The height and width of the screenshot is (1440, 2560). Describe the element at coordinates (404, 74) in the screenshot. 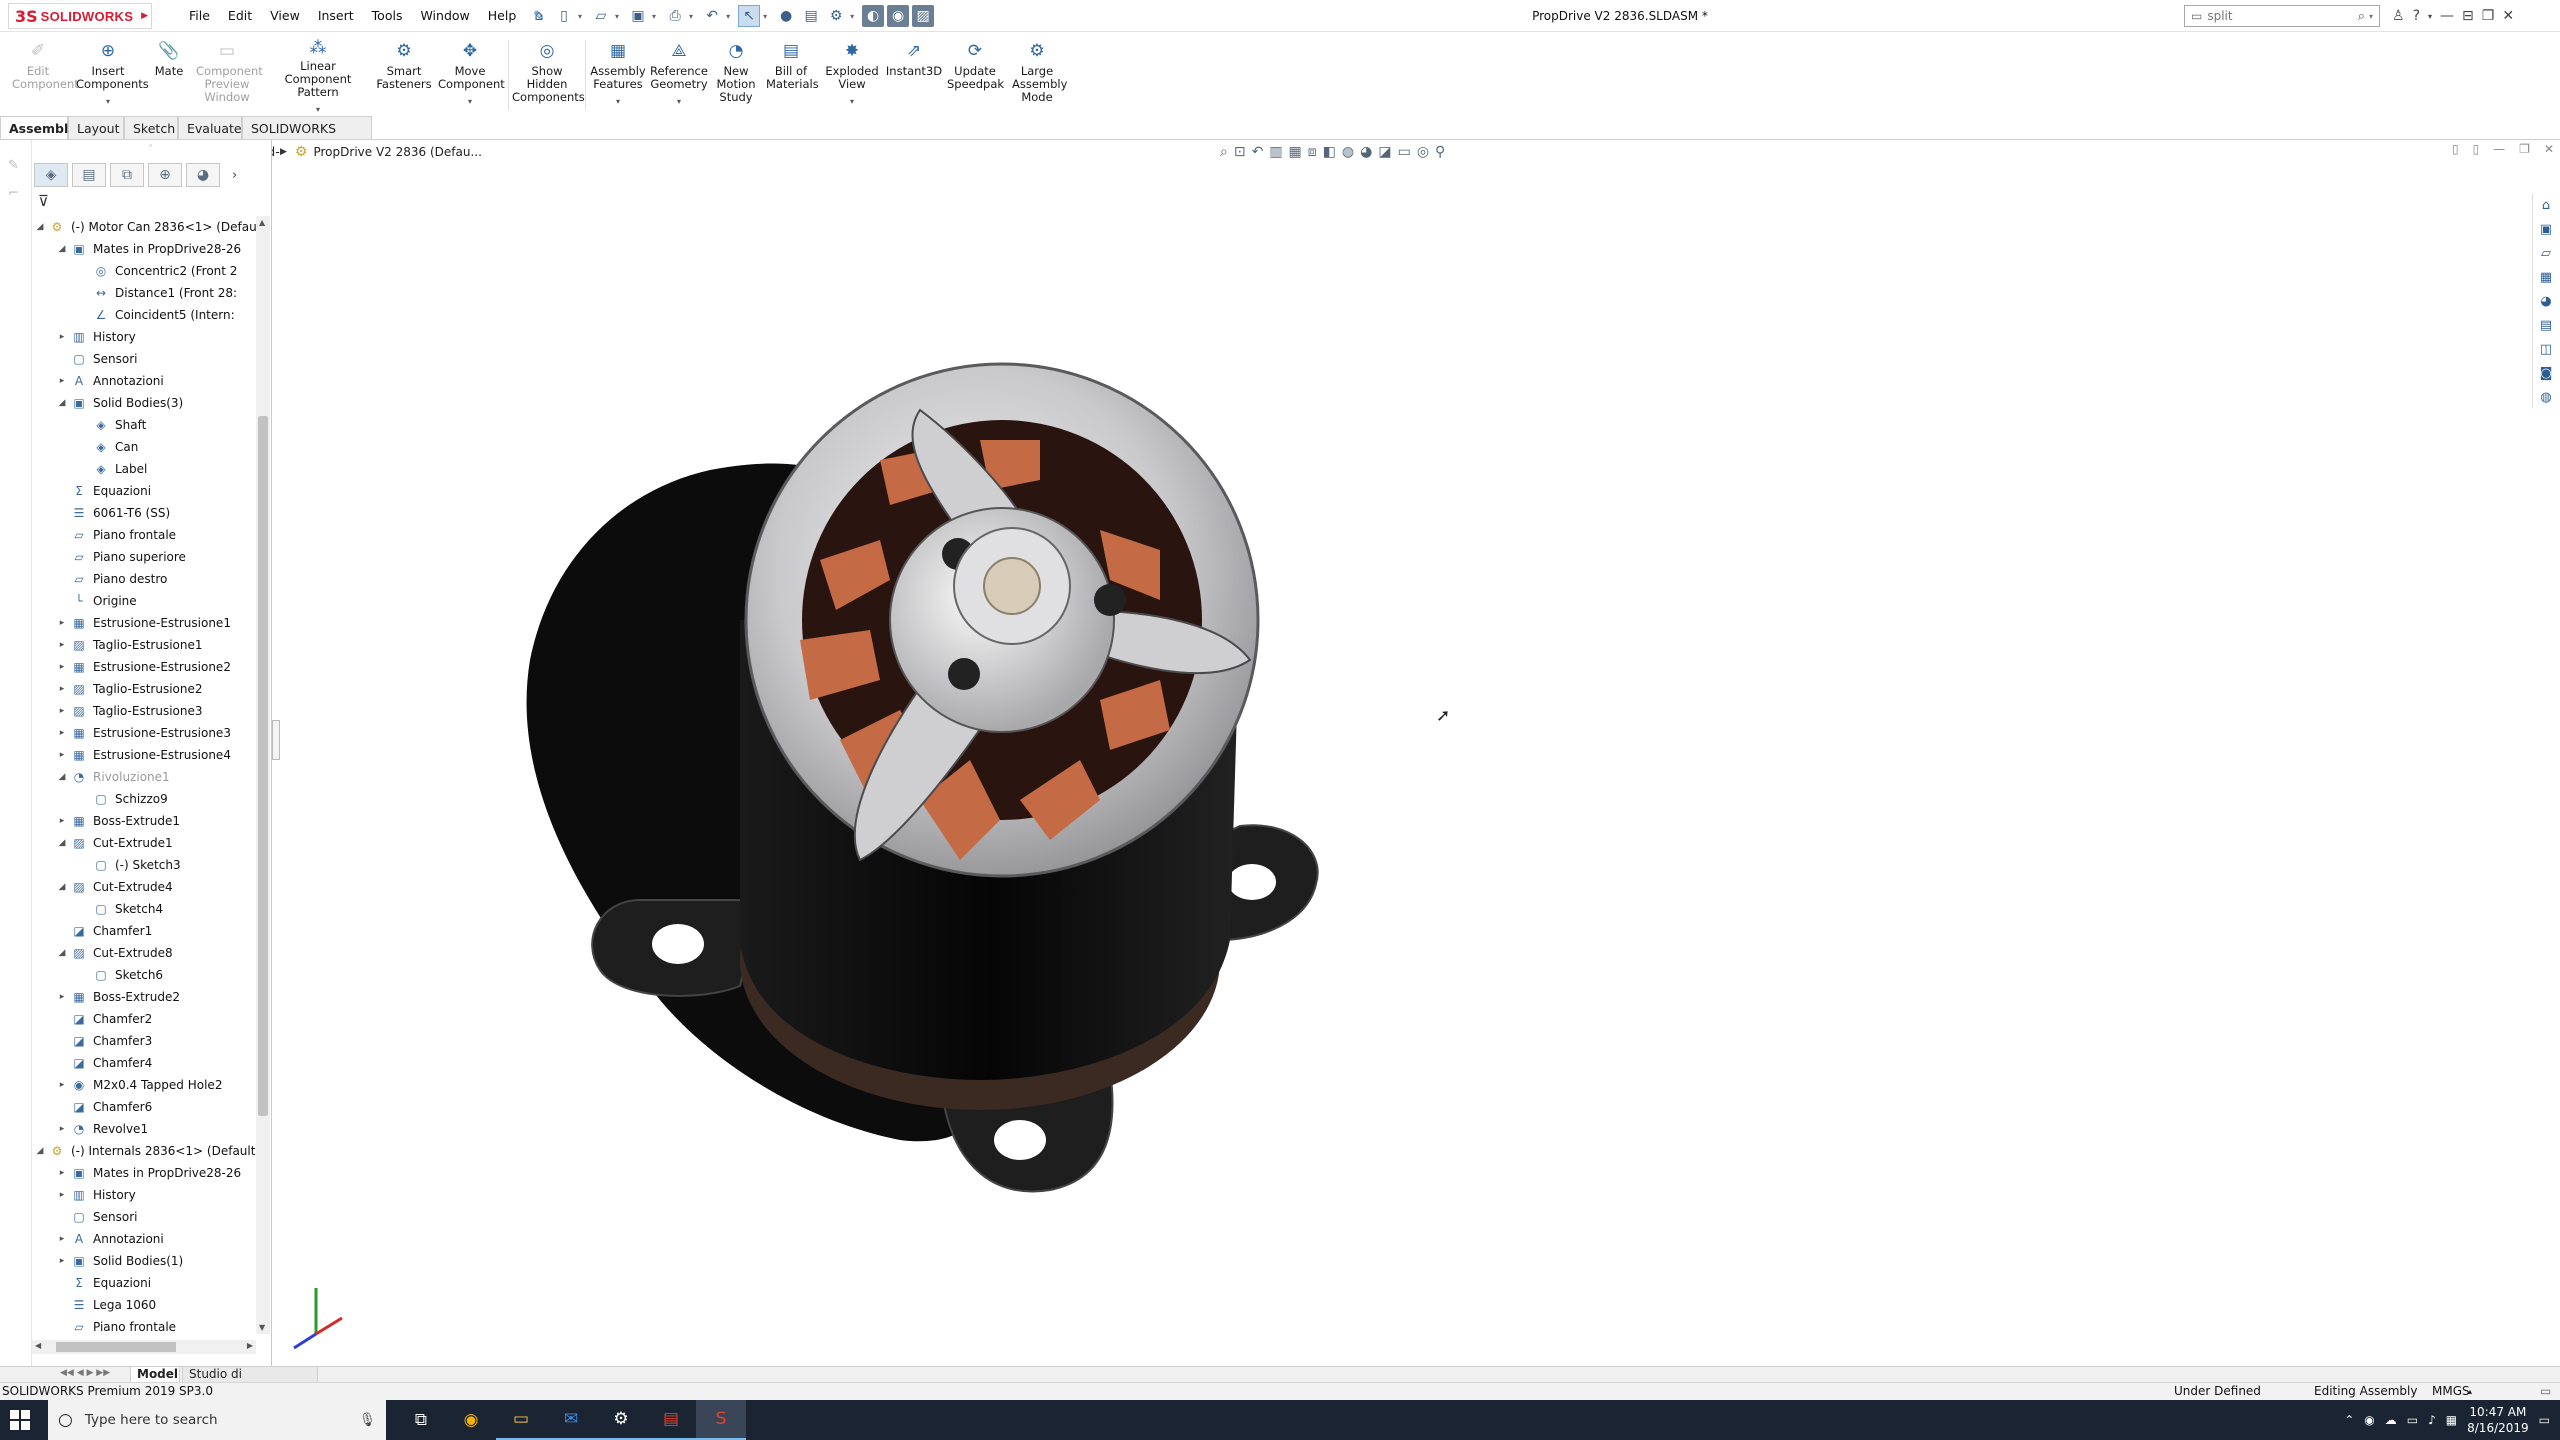

I see `smart-fasteners-button: ⚙ Smart Fasteners` at that location.